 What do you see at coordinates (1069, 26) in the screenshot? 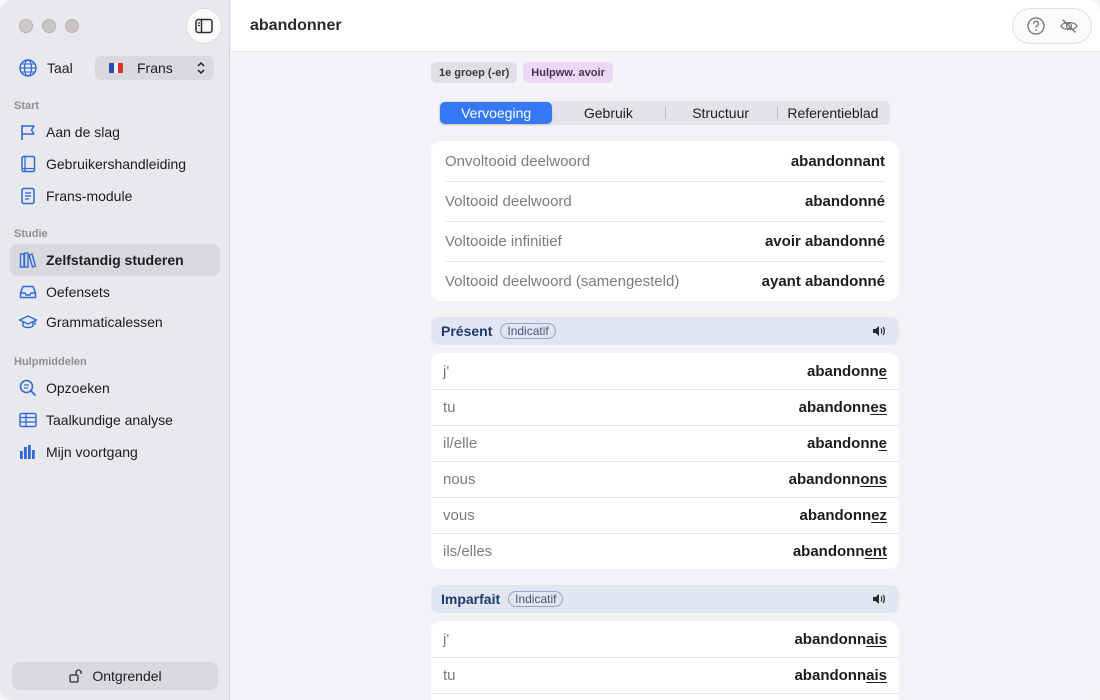
I see `eye-slash-icon` at bounding box center [1069, 26].